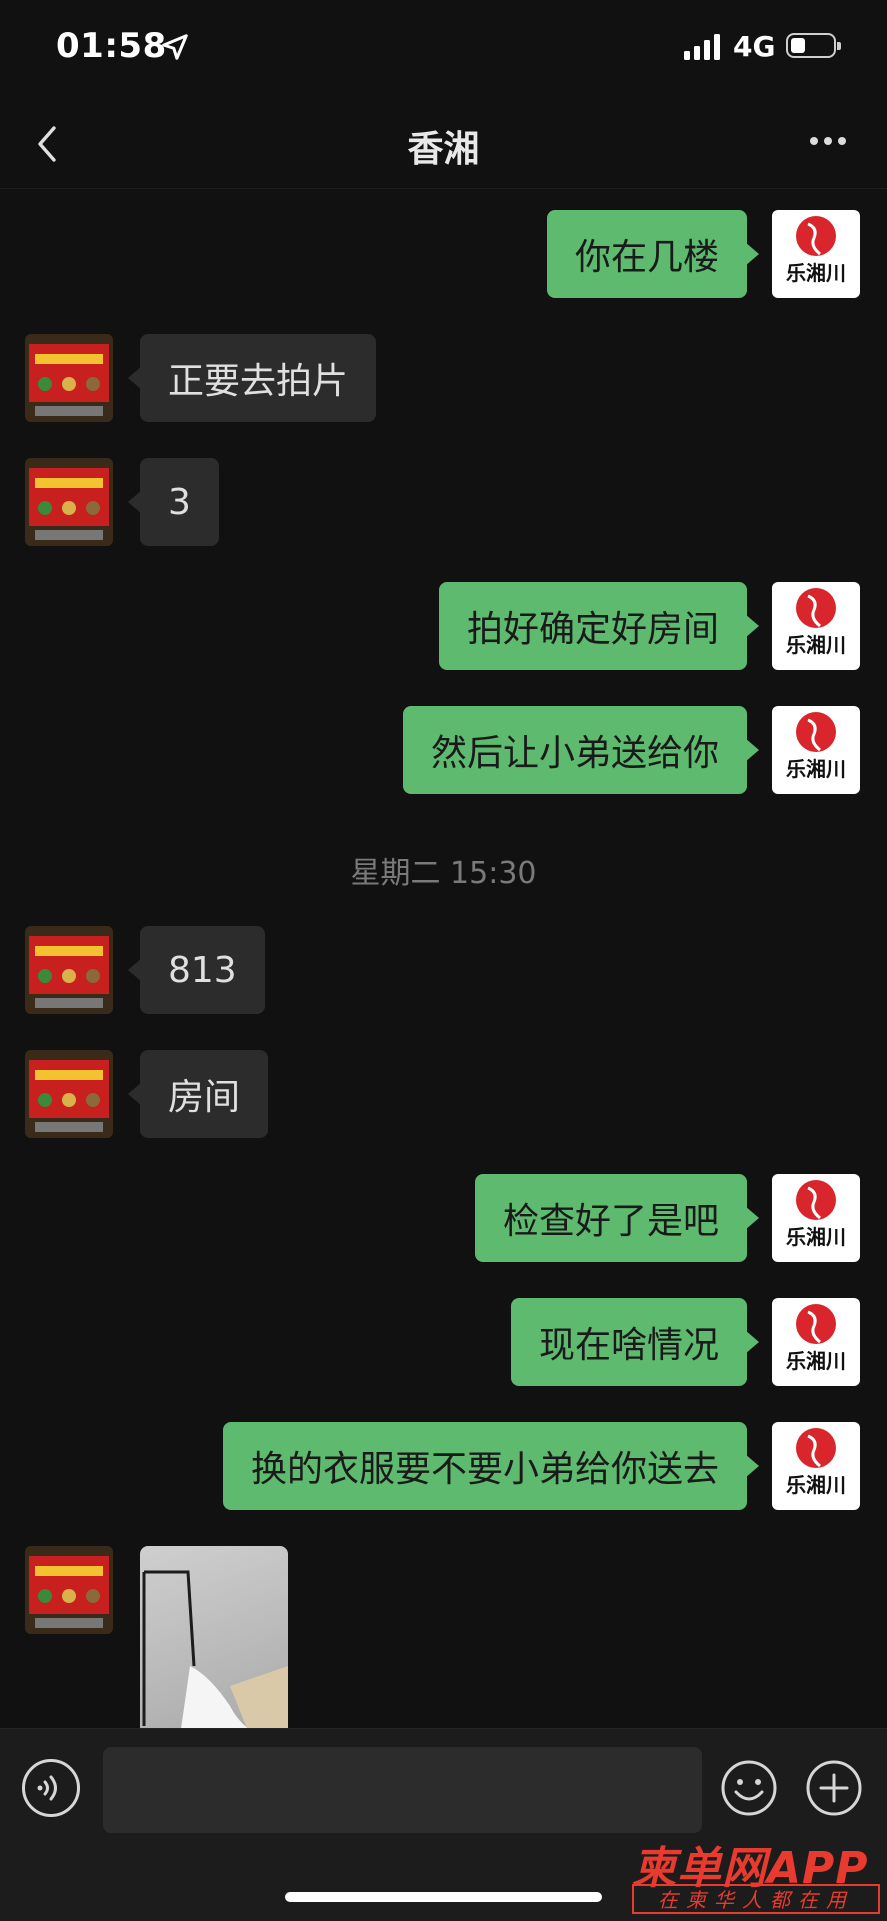  I want to click on received-message-bubble: 3, so click(173, 502).